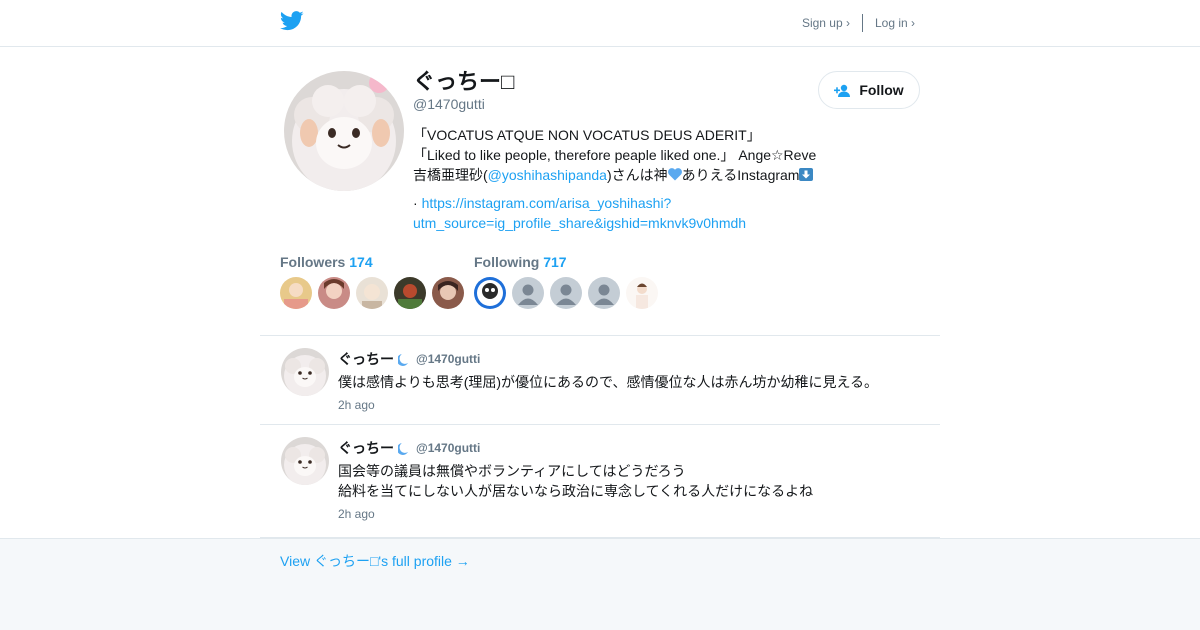 This screenshot has height=630, width=1200. I want to click on full-profile-link: View ぐっちー□'s full profile →, so click(375, 561).